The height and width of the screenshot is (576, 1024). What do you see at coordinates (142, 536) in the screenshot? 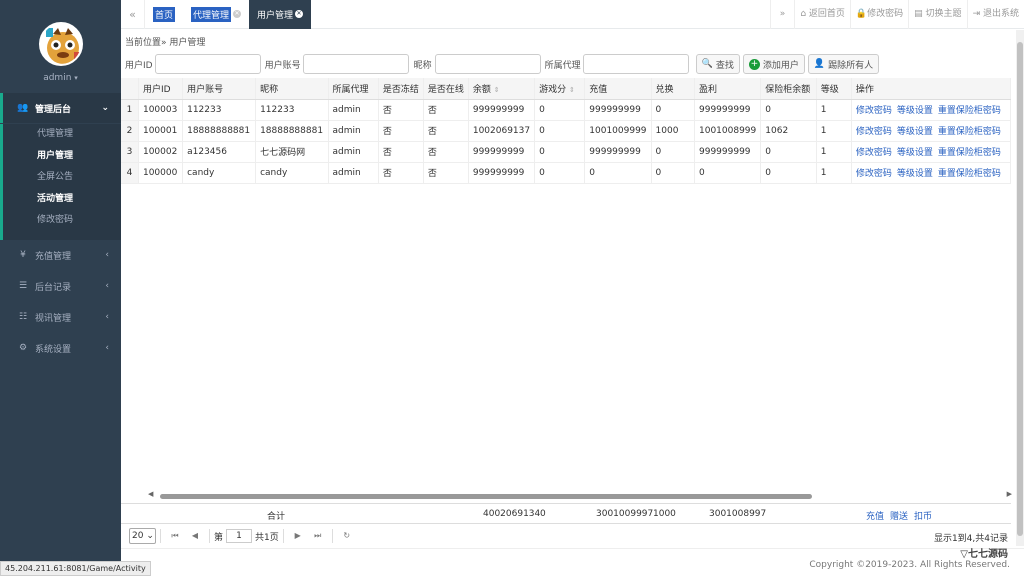
I see `page-size-select: 20 ⌄` at bounding box center [142, 536].